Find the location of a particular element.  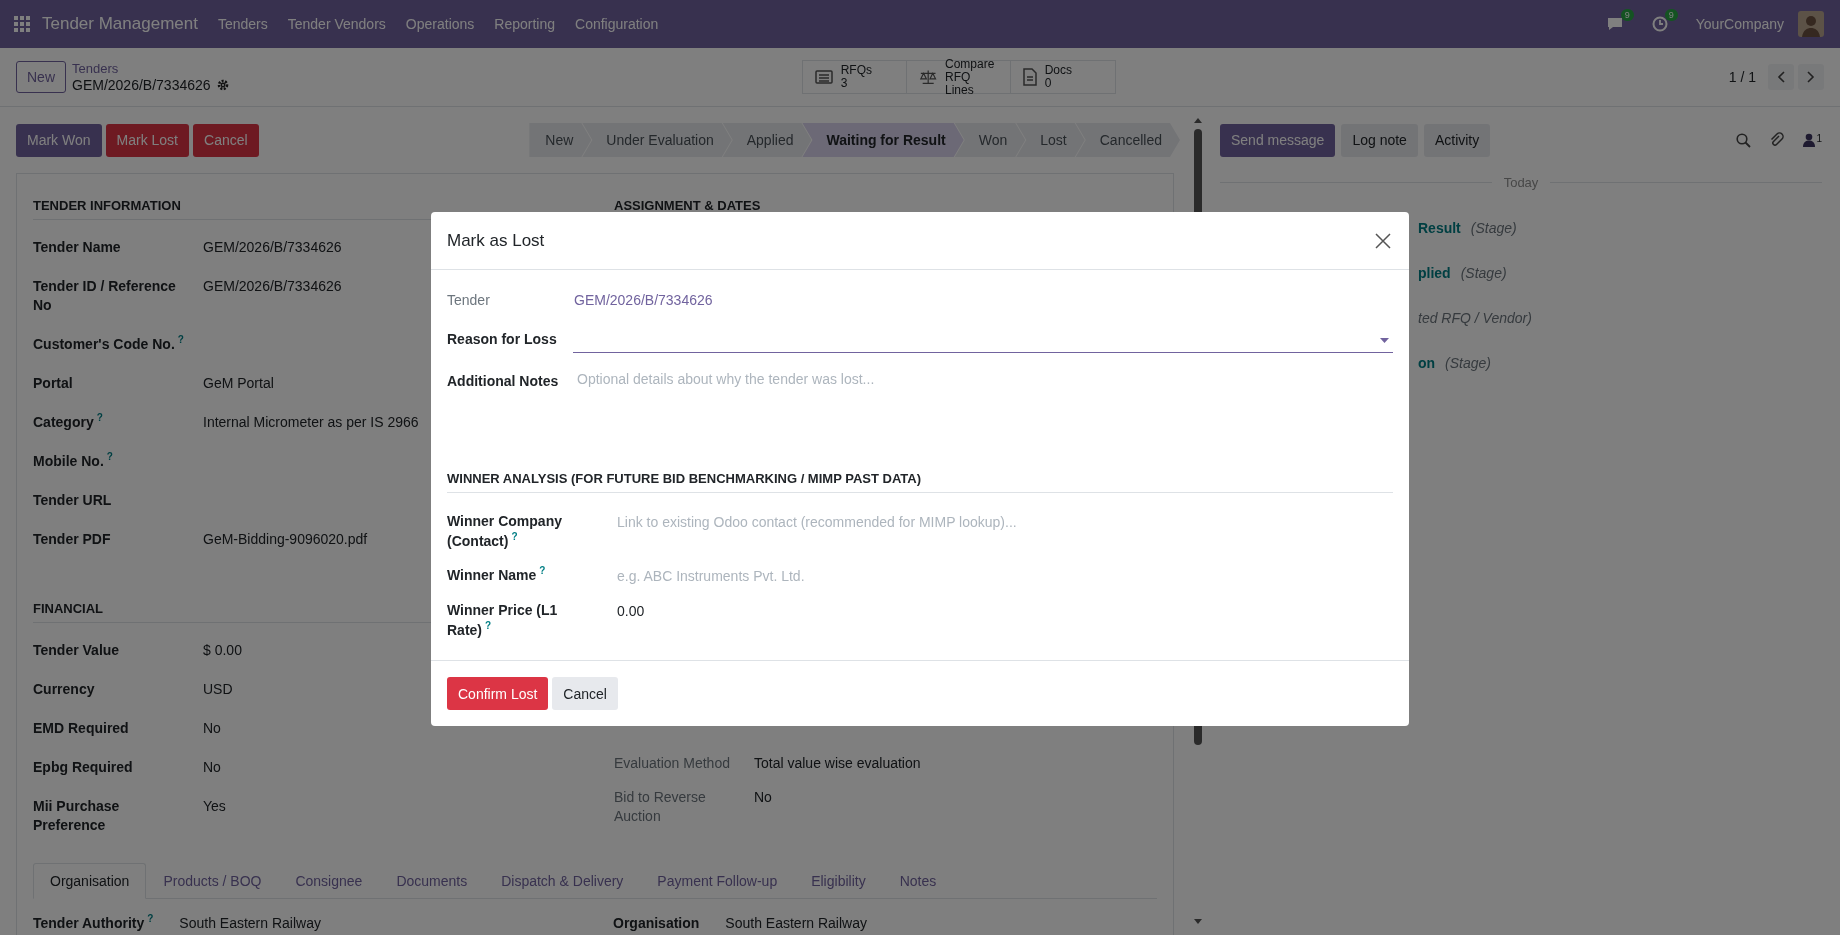

field-label: Portal is located at coordinates (53, 383).